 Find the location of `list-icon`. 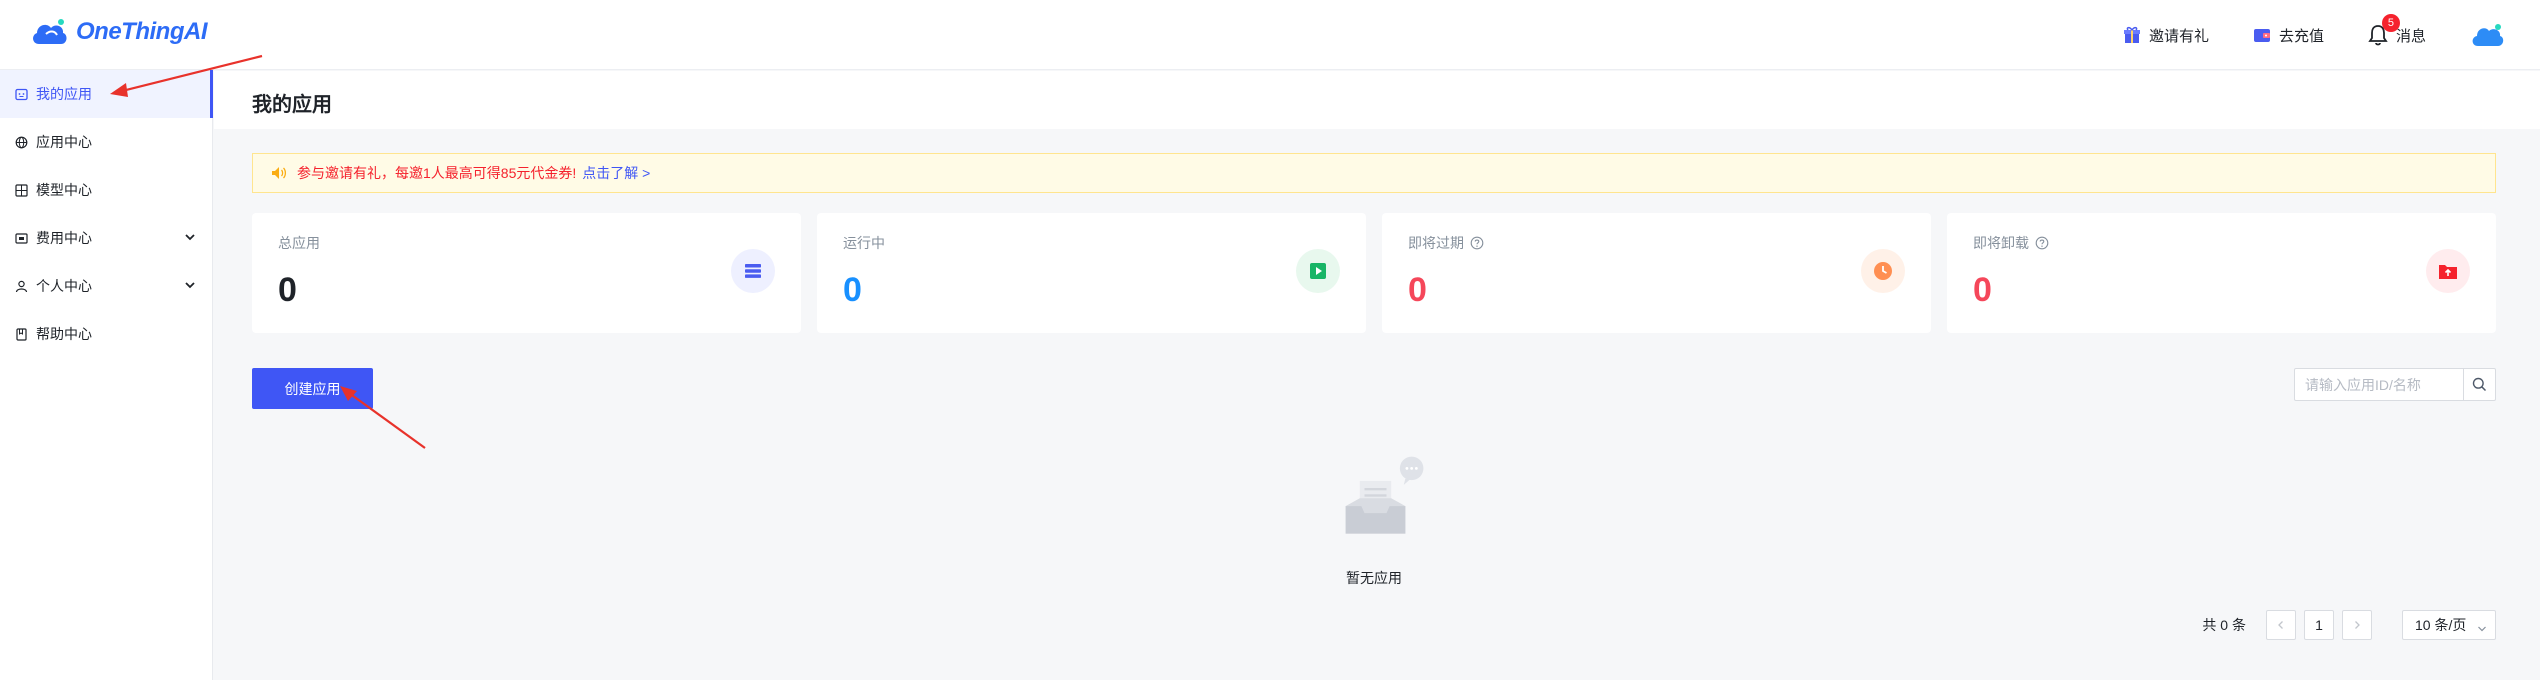

list-icon is located at coordinates (753, 271).